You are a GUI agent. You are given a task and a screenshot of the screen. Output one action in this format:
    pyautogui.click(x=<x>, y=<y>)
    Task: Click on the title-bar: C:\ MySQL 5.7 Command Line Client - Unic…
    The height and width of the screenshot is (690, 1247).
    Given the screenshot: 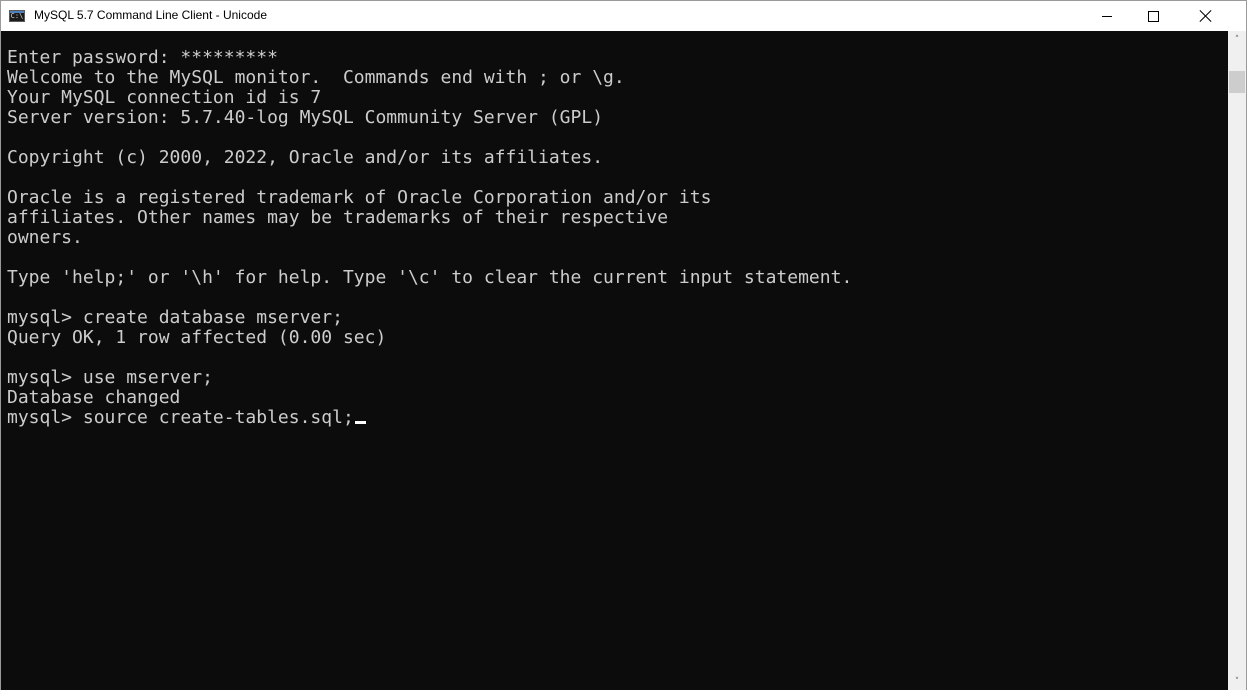 What is the action you would take?
    pyautogui.click(x=623, y=15)
    